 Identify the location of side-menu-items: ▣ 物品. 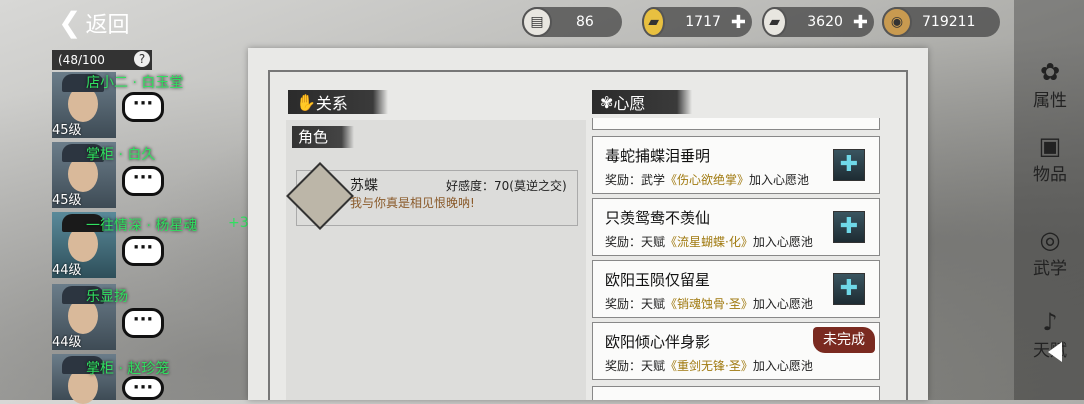
(1050, 162).